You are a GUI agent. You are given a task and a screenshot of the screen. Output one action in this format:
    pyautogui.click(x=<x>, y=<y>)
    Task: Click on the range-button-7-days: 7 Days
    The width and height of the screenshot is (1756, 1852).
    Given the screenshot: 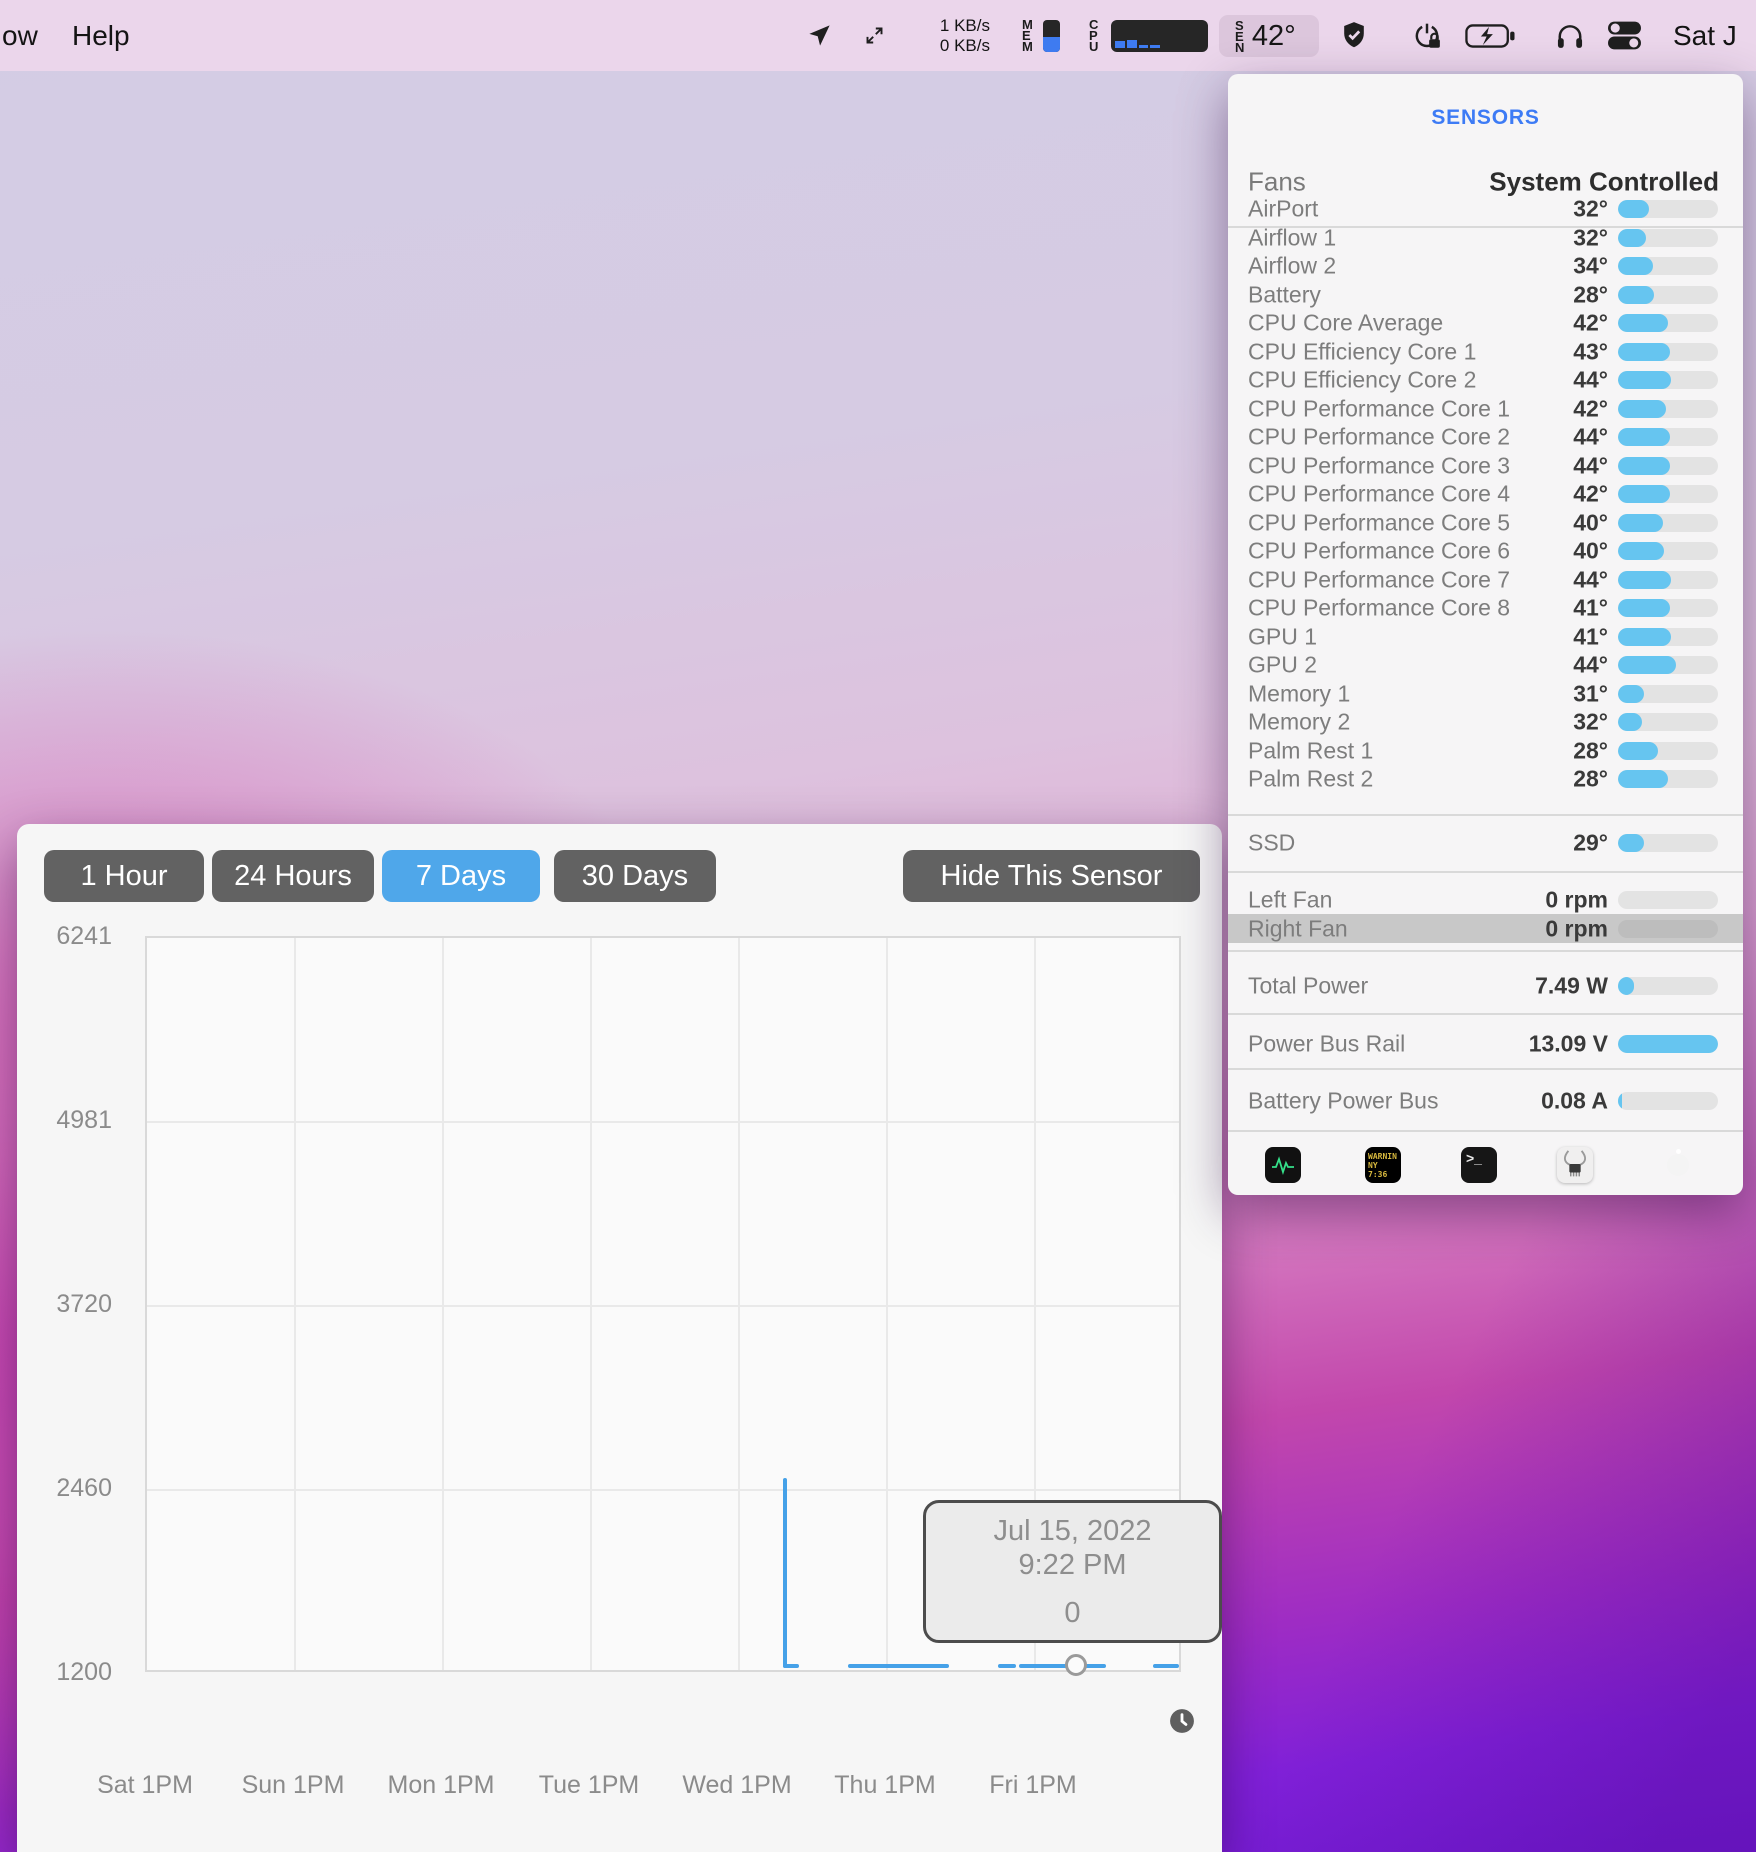 What is the action you would take?
    pyautogui.click(x=461, y=876)
    